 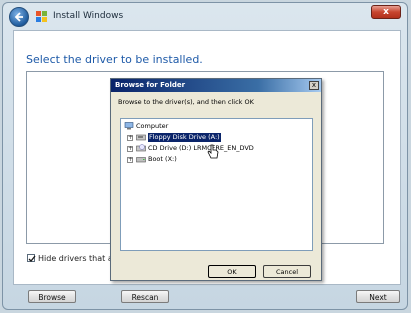 I want to click on dialog-close-button: x, so click(x=314, y=85).